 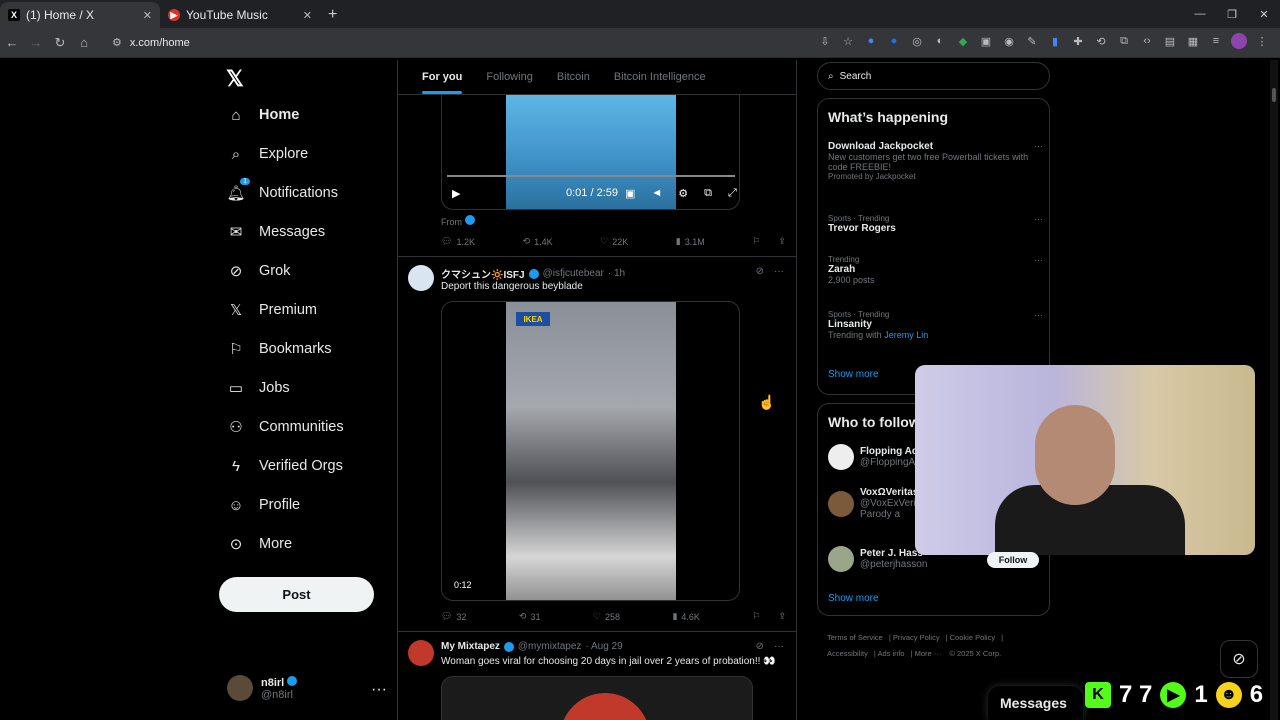 I want to click on account-switcher: n8irl @n8irl ···, so click(x=307, y=688).